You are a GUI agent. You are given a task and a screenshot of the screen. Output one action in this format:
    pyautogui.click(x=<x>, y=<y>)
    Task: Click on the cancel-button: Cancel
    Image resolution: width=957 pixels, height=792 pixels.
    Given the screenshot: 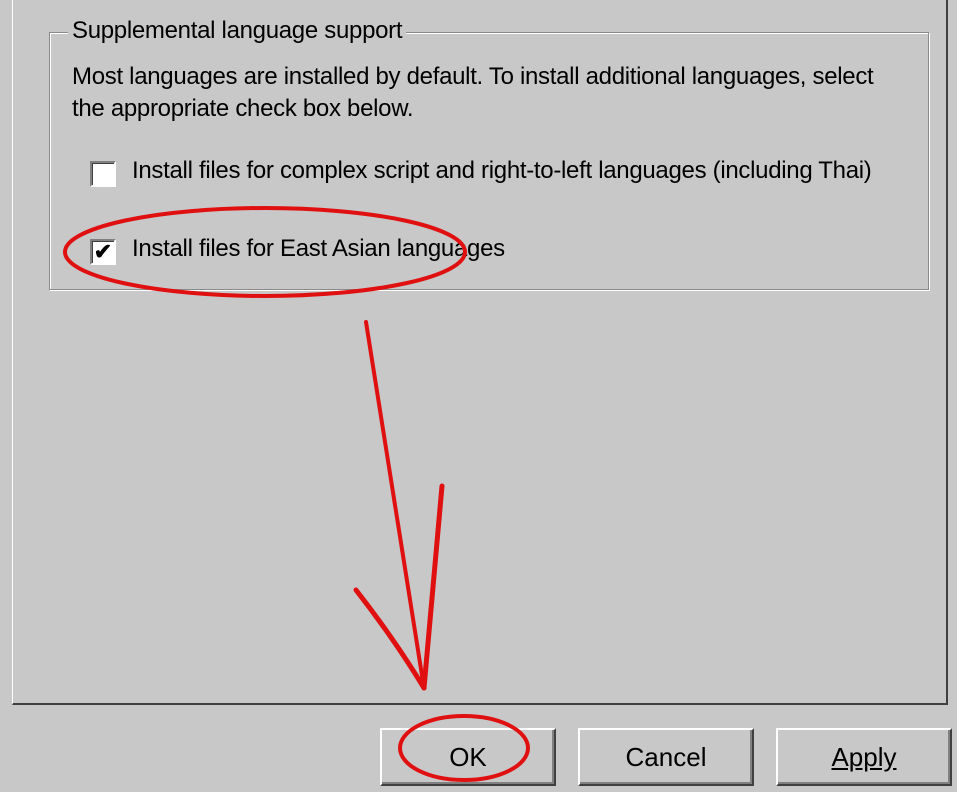 What is the action you would take?
    pyautogui.click(x=666, y=757)
    